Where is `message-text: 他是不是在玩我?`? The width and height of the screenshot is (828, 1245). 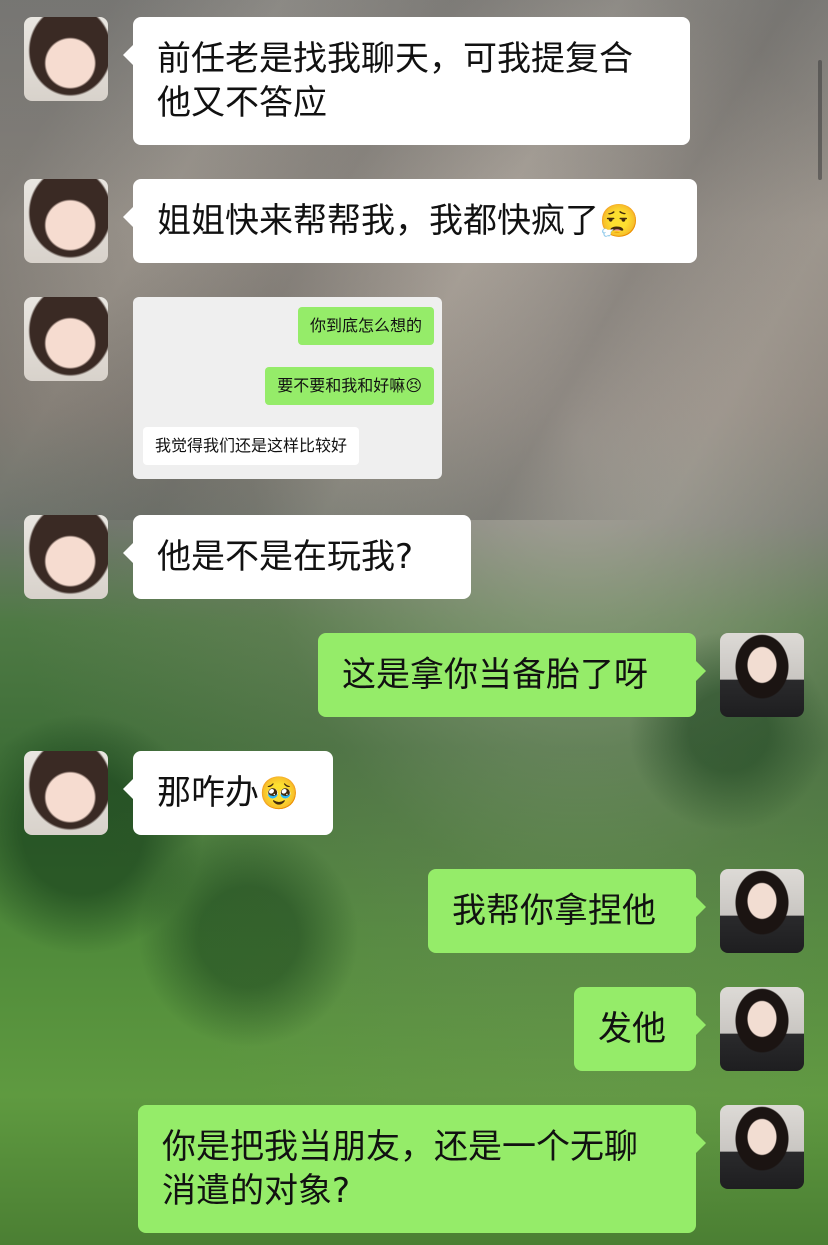 message-text: 他是不是在玩我? is located at coordinates (285, 557).